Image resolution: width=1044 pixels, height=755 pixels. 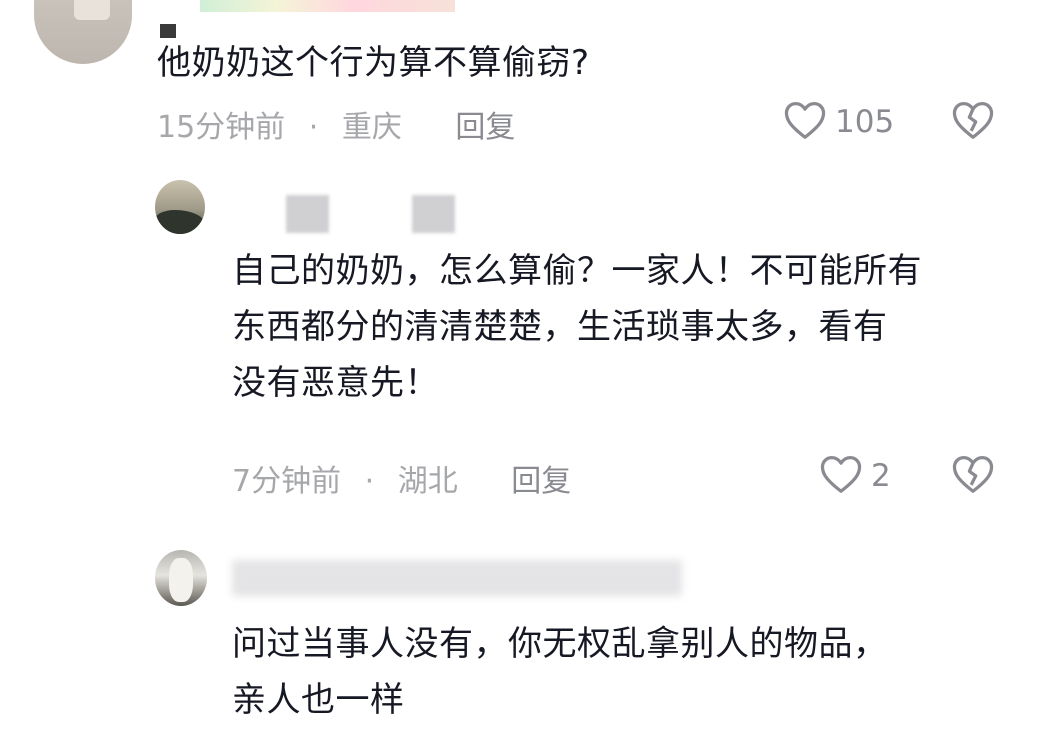 I want to click on comment-text: 他奶奶这个行为算不算偷窃?, so click(x=373, y=63).